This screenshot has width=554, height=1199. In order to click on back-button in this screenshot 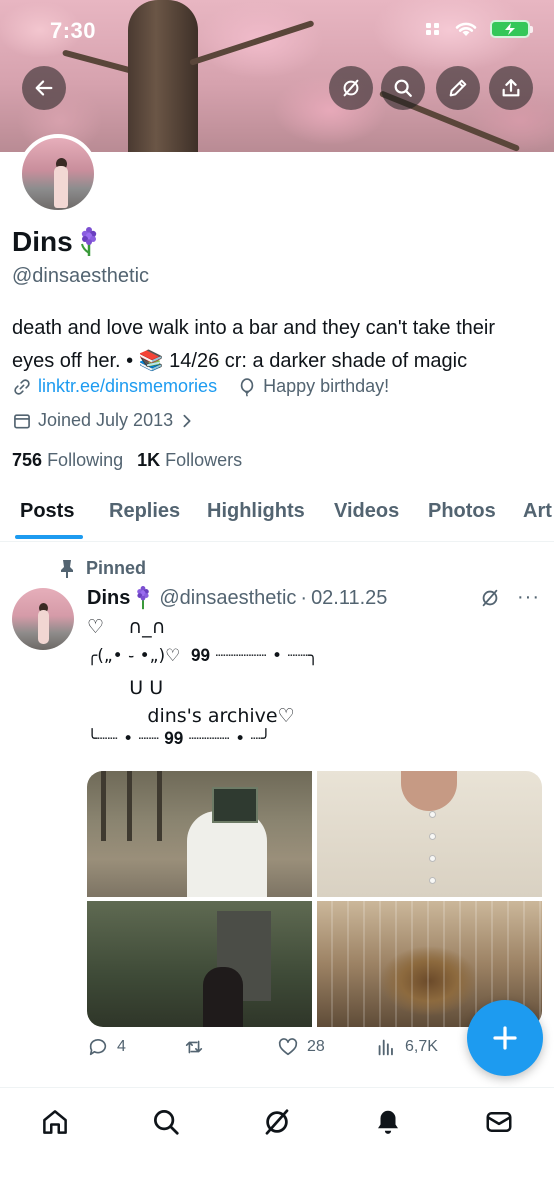, I will do `click(44, 88)`.